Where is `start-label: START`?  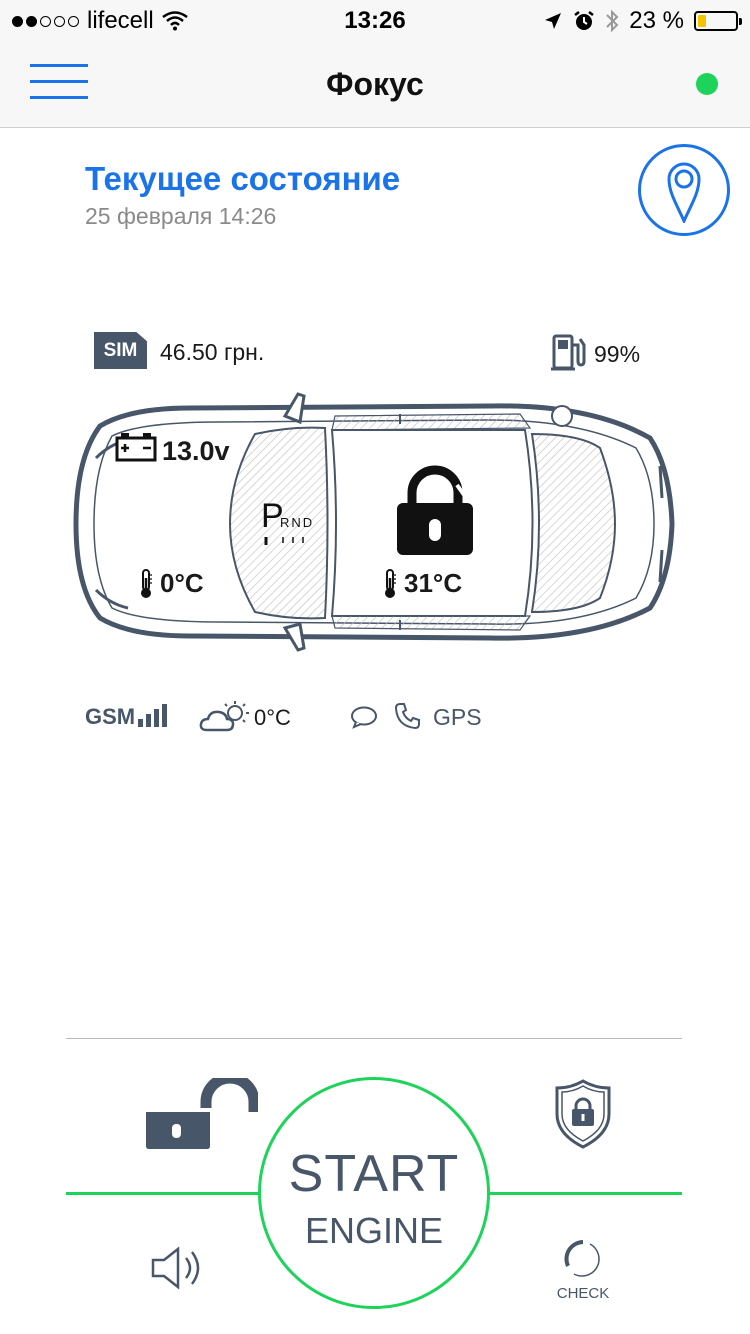
start-label: START is located at coordinates (374, 1174).